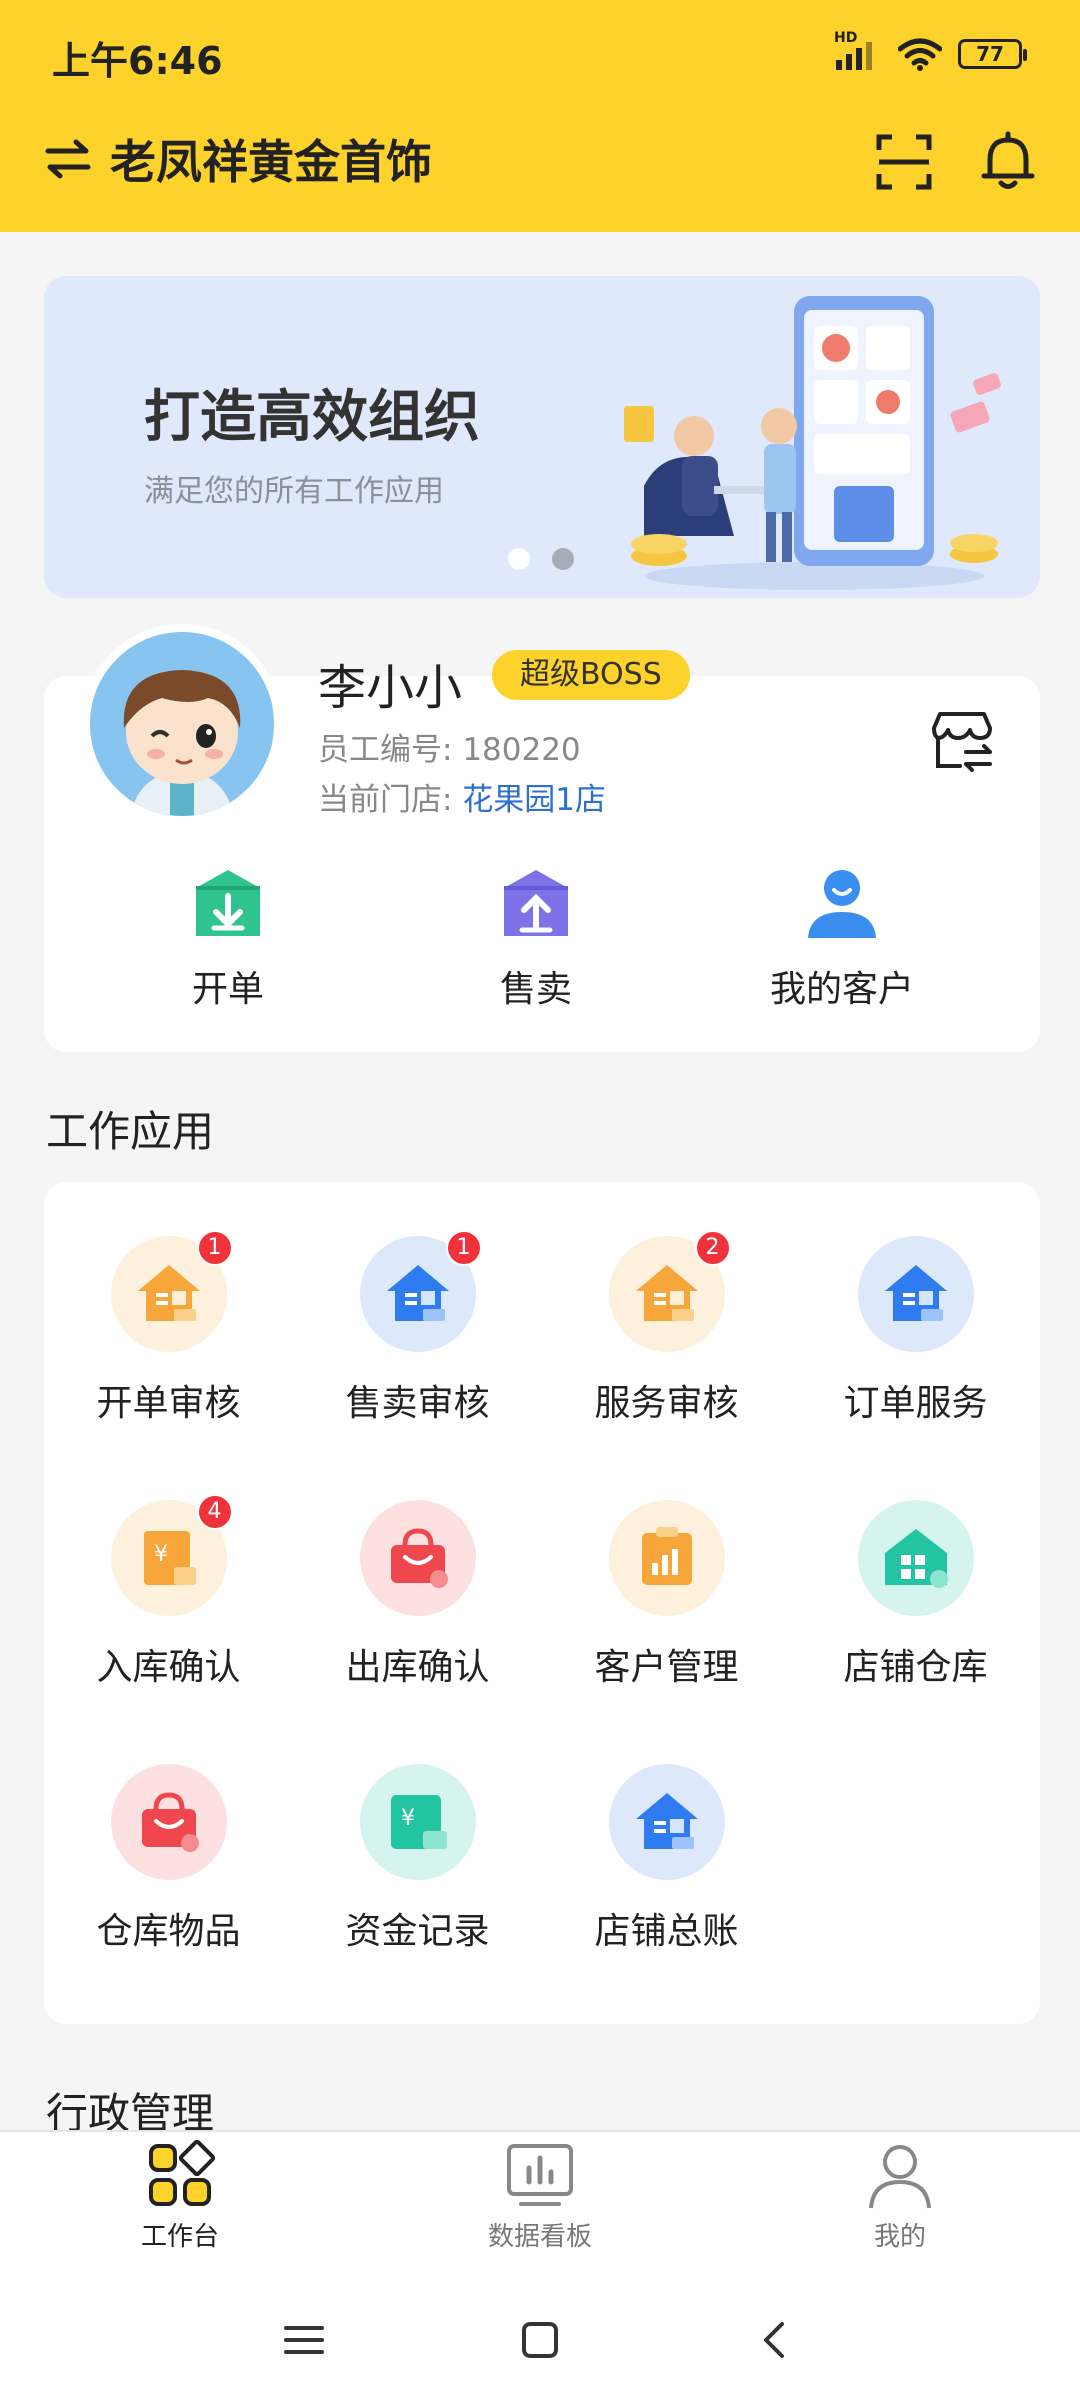  Describe the element at coordinates (385, 750) in the screenshot. I see `employee-id-label: 员工编号:` at that location.